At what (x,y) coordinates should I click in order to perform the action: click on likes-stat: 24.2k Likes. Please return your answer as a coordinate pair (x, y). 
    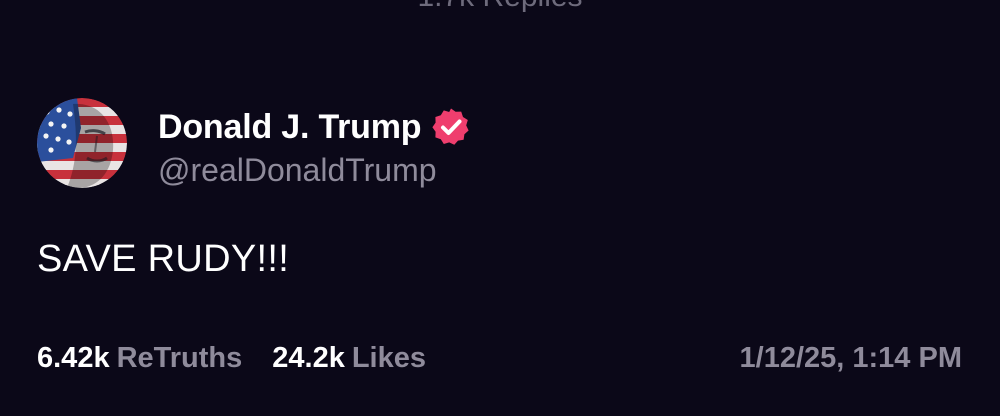
    Looking at the image, I should click on (349, 358).